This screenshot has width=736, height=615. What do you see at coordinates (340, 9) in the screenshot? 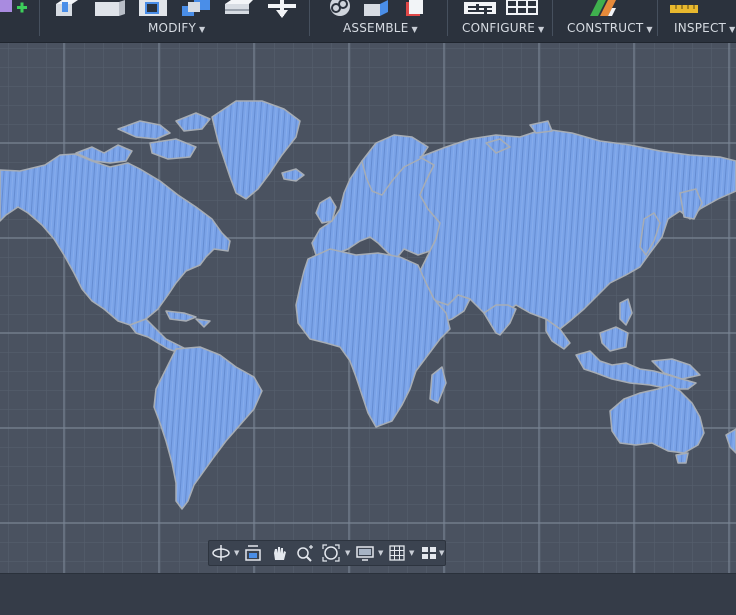
I see `joint-icon` at bounding box center [340, 9].